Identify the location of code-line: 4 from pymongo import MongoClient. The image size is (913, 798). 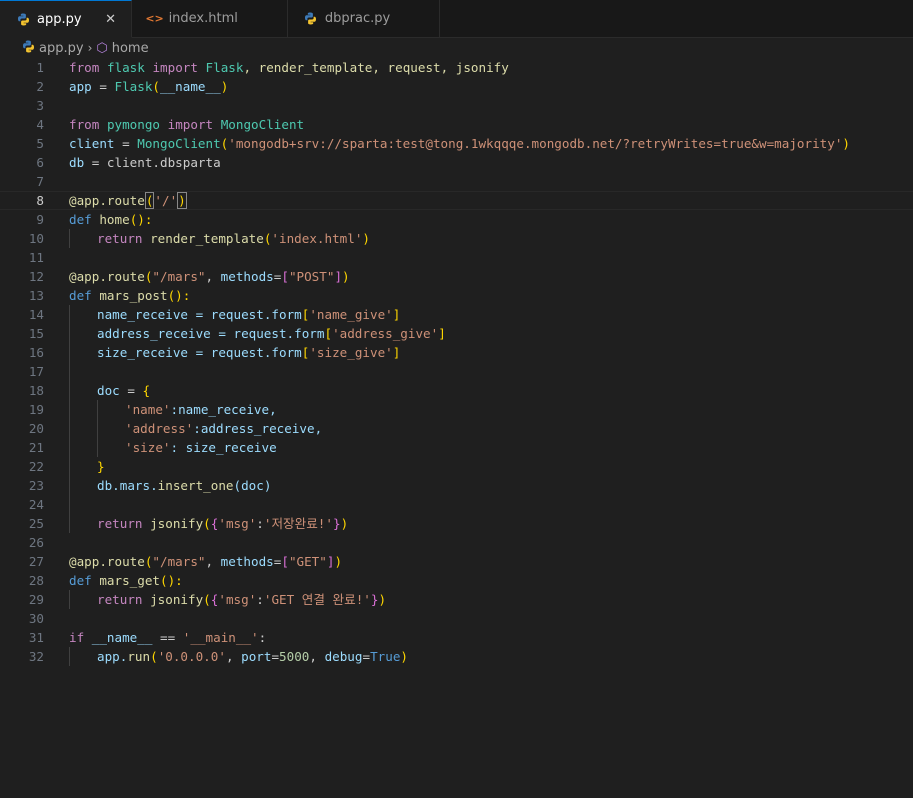
(456, 124).